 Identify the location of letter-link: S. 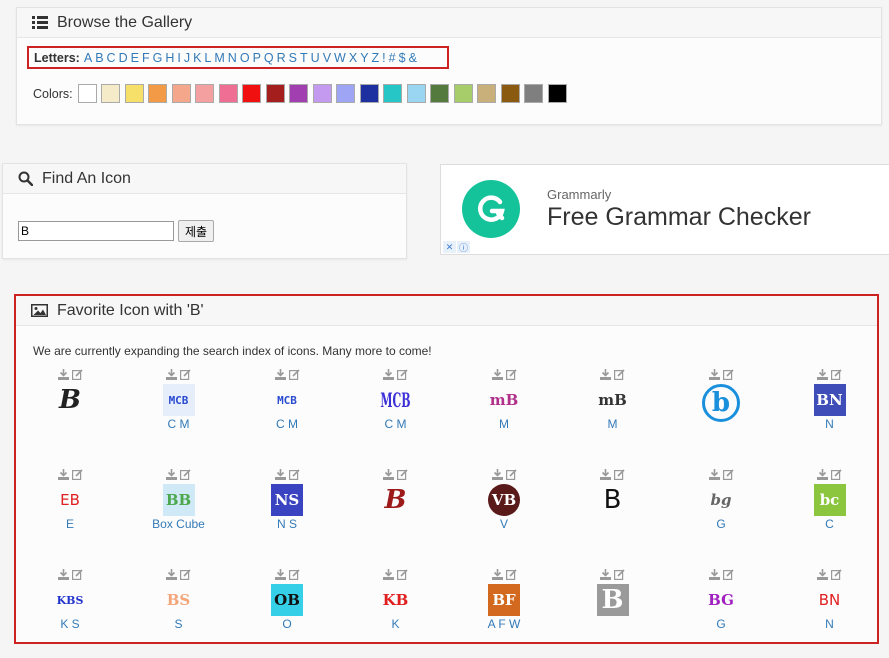
(293, 58).